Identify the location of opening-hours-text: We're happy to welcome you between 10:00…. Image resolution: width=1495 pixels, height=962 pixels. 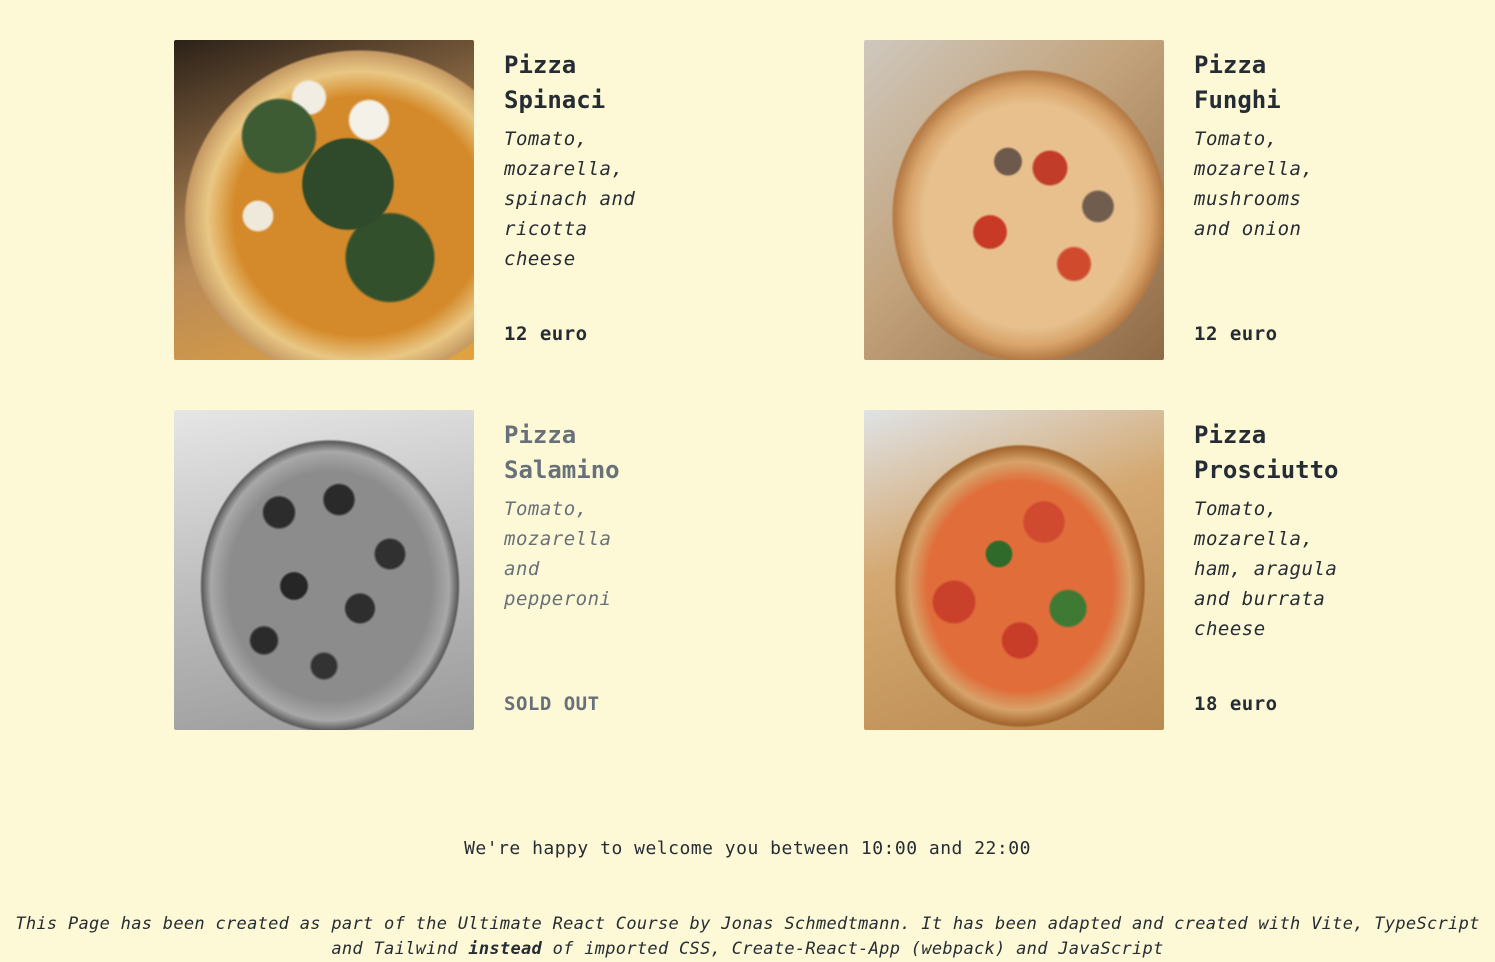
(747, 848).